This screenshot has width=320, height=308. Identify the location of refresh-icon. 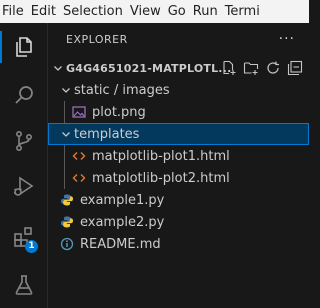
(273, 68).